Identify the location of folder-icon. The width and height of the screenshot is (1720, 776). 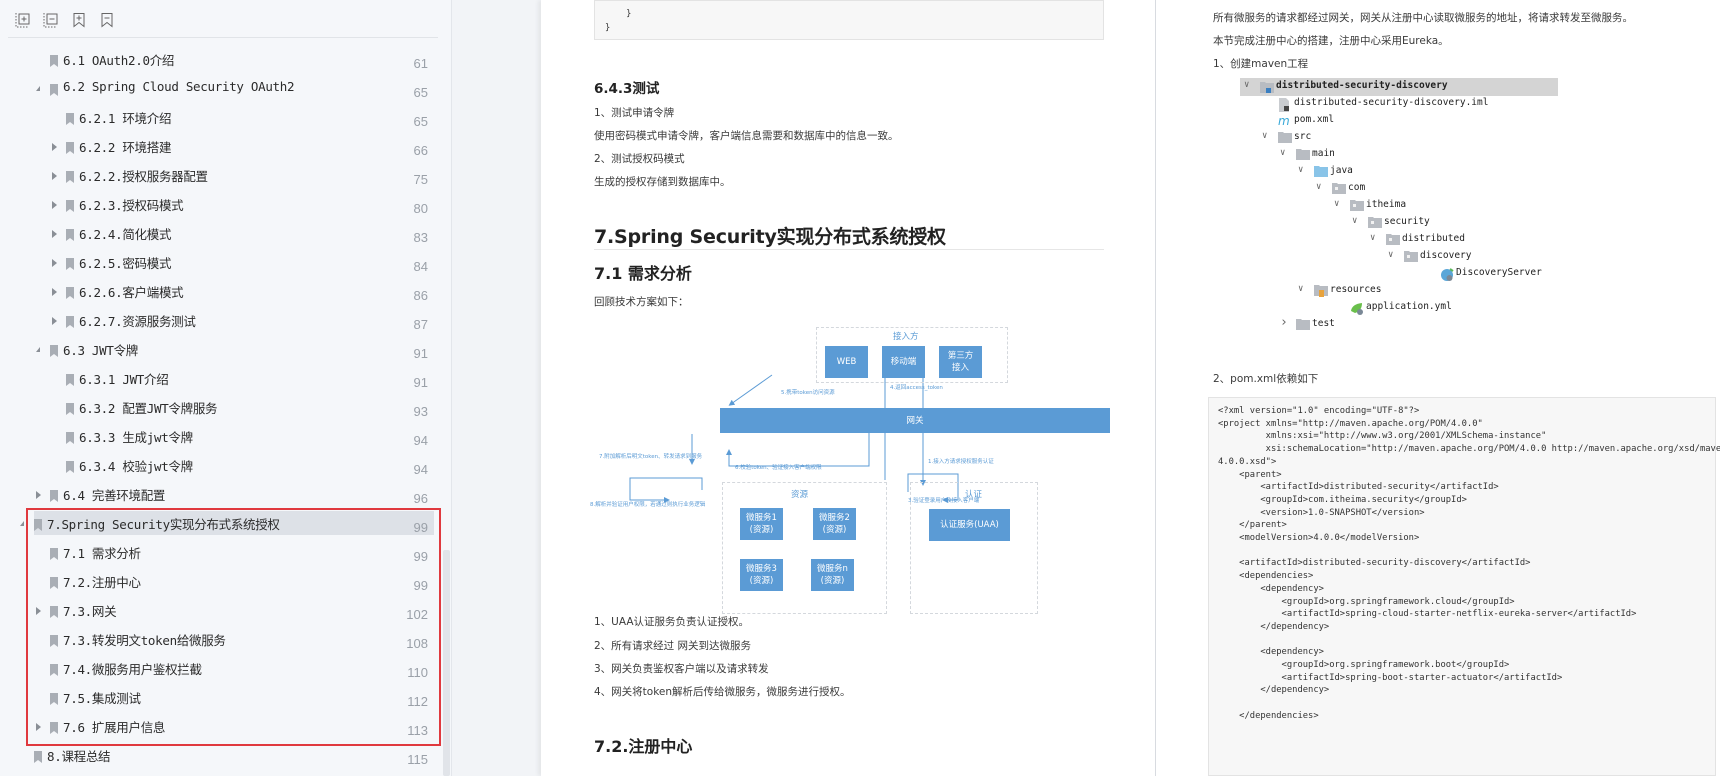
(1285, 137).